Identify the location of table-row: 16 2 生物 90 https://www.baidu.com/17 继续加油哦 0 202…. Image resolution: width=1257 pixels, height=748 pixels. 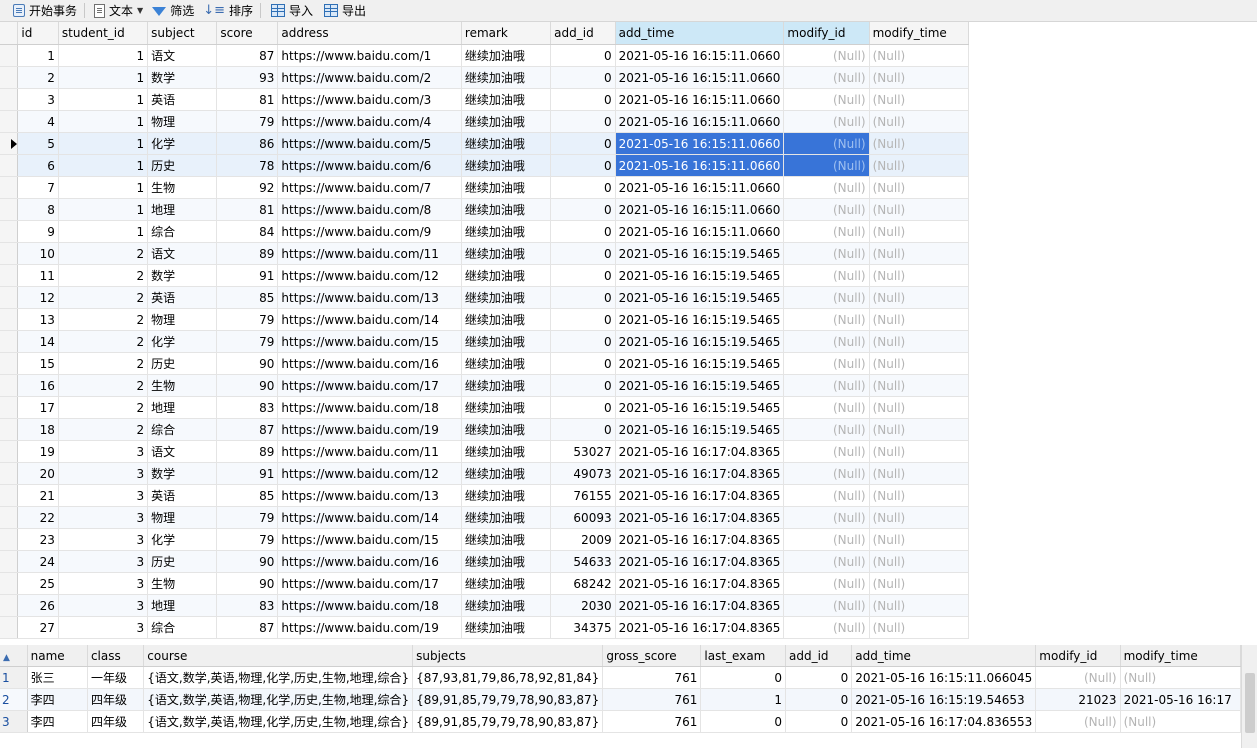
(484, 385).